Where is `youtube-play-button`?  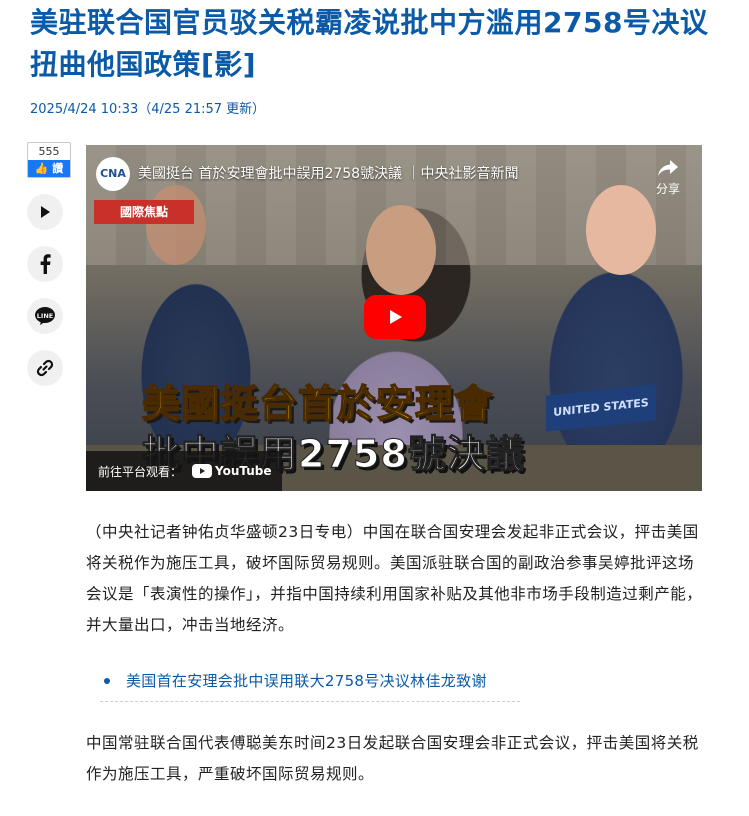
youtube-play-button is located at coordinates (395, 317).